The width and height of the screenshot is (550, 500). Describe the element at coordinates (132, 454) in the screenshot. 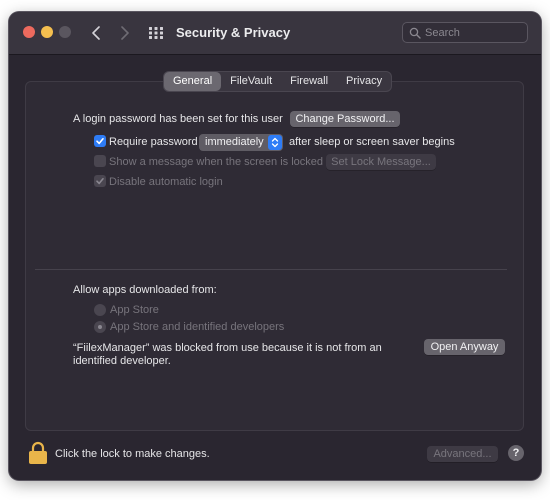

I see `lock-text: Click the lock to make changes.` at that location.